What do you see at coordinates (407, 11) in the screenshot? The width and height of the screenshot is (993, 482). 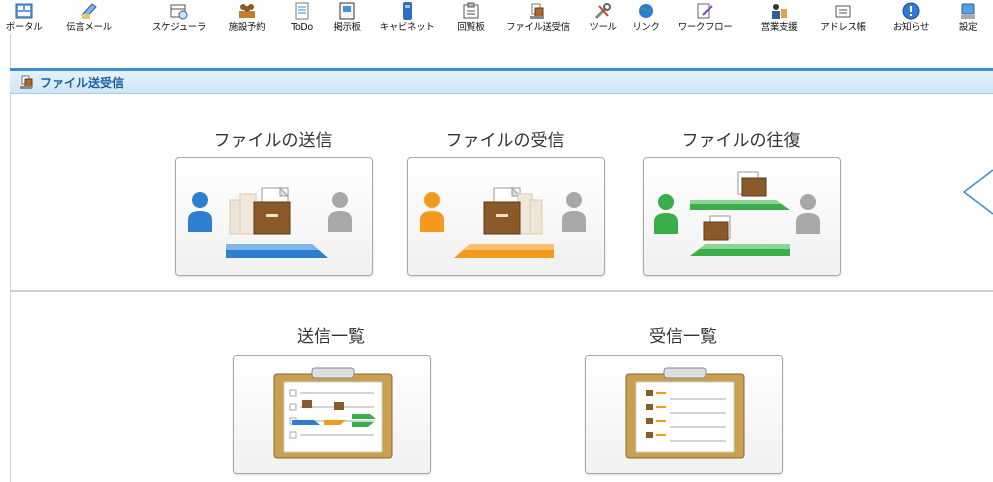 I see `cabinet-icon` at bounding box center [407, 11].